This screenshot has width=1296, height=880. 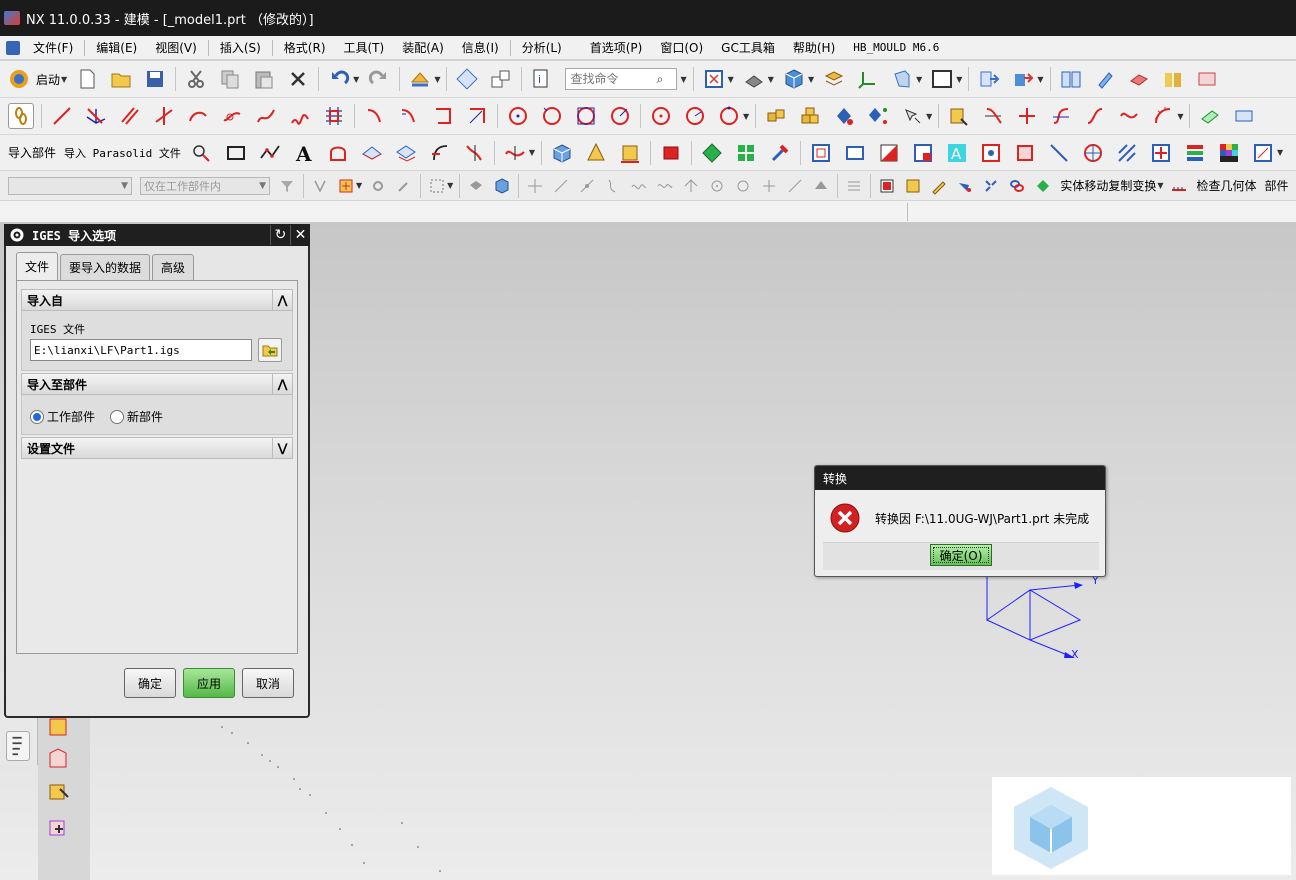 What do you see at coordinates (372, 153) in the screenshot?
I see `surface-patch-icon` at bounding box center [372, 153].